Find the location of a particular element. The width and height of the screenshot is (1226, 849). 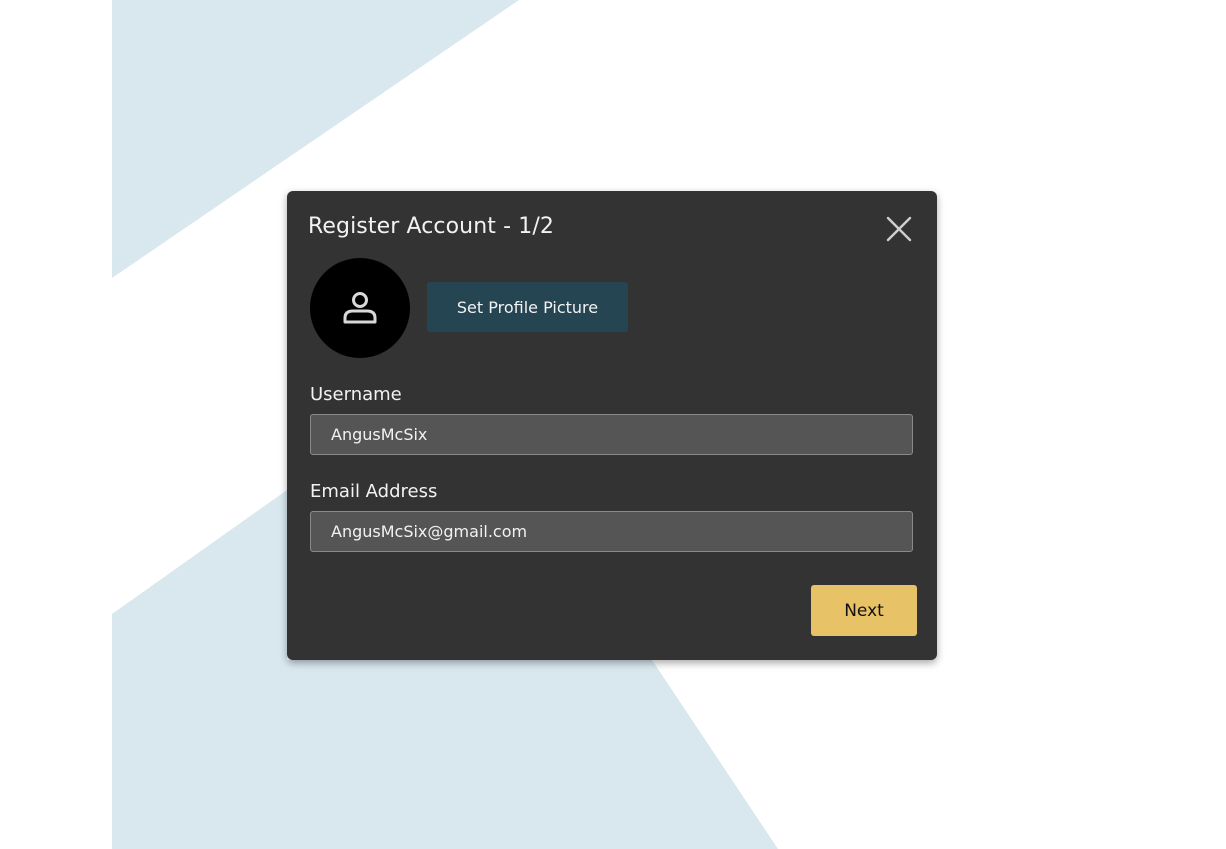

dialog-title: Register Account - 1/2 is located at coordinates (431, 226).